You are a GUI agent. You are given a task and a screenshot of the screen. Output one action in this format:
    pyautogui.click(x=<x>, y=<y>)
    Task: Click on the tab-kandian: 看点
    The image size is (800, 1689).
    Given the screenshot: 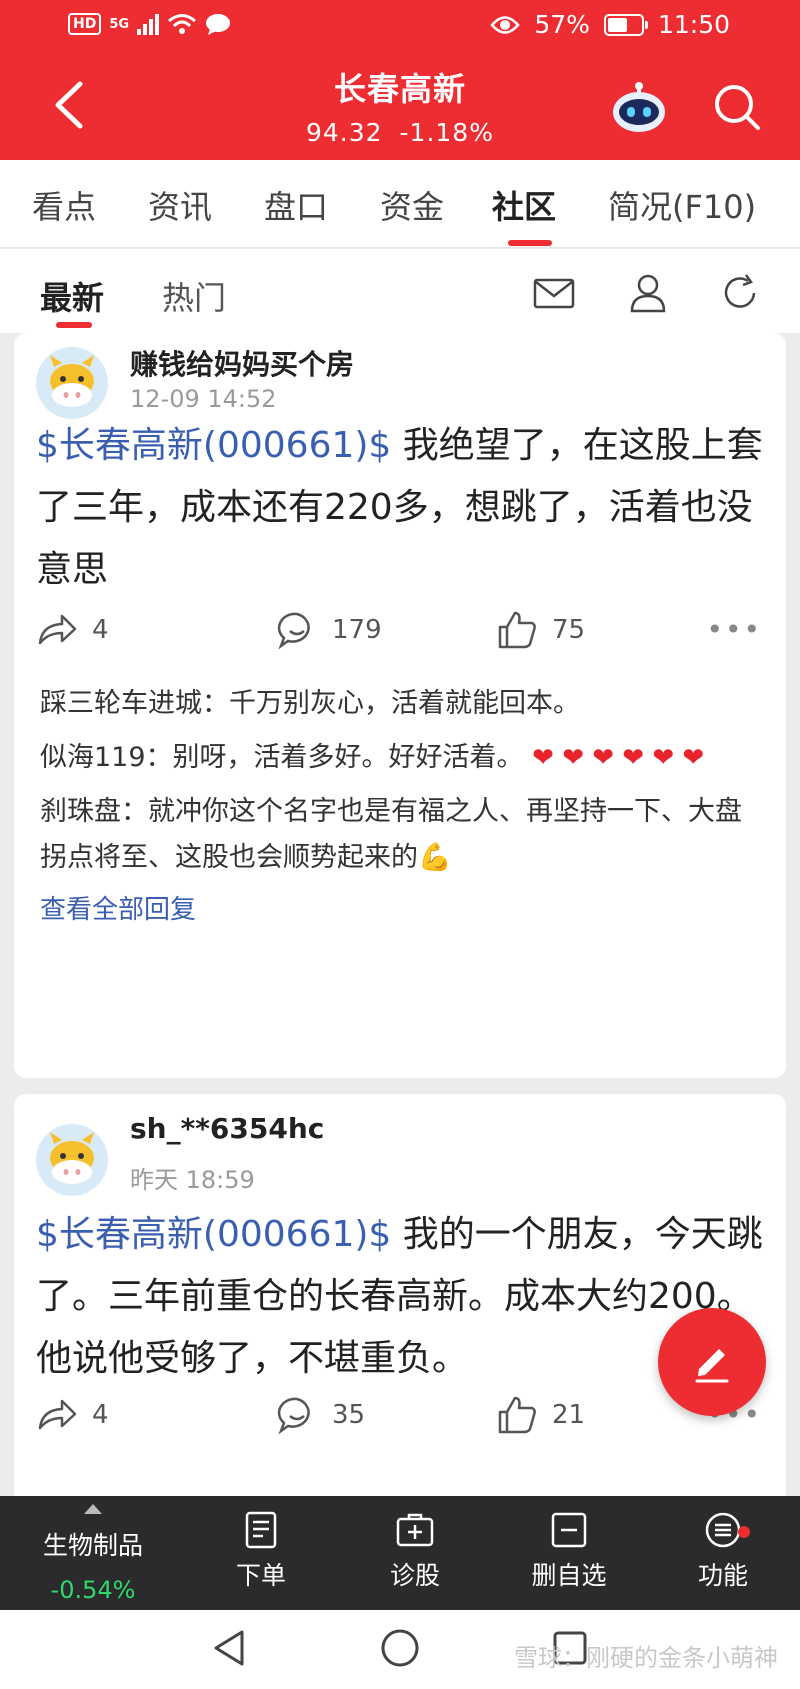 What is the action you would take?
    pyautogui.click(x=64, y=205)
    